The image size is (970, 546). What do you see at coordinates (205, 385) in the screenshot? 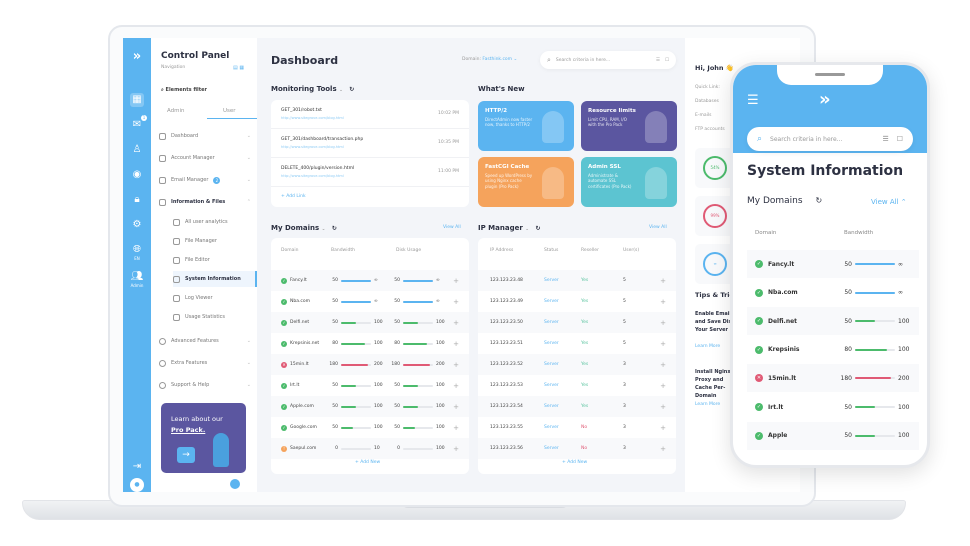
I see `nav-item-more: Support & Help ⌄` at bounding box center [205, 385].